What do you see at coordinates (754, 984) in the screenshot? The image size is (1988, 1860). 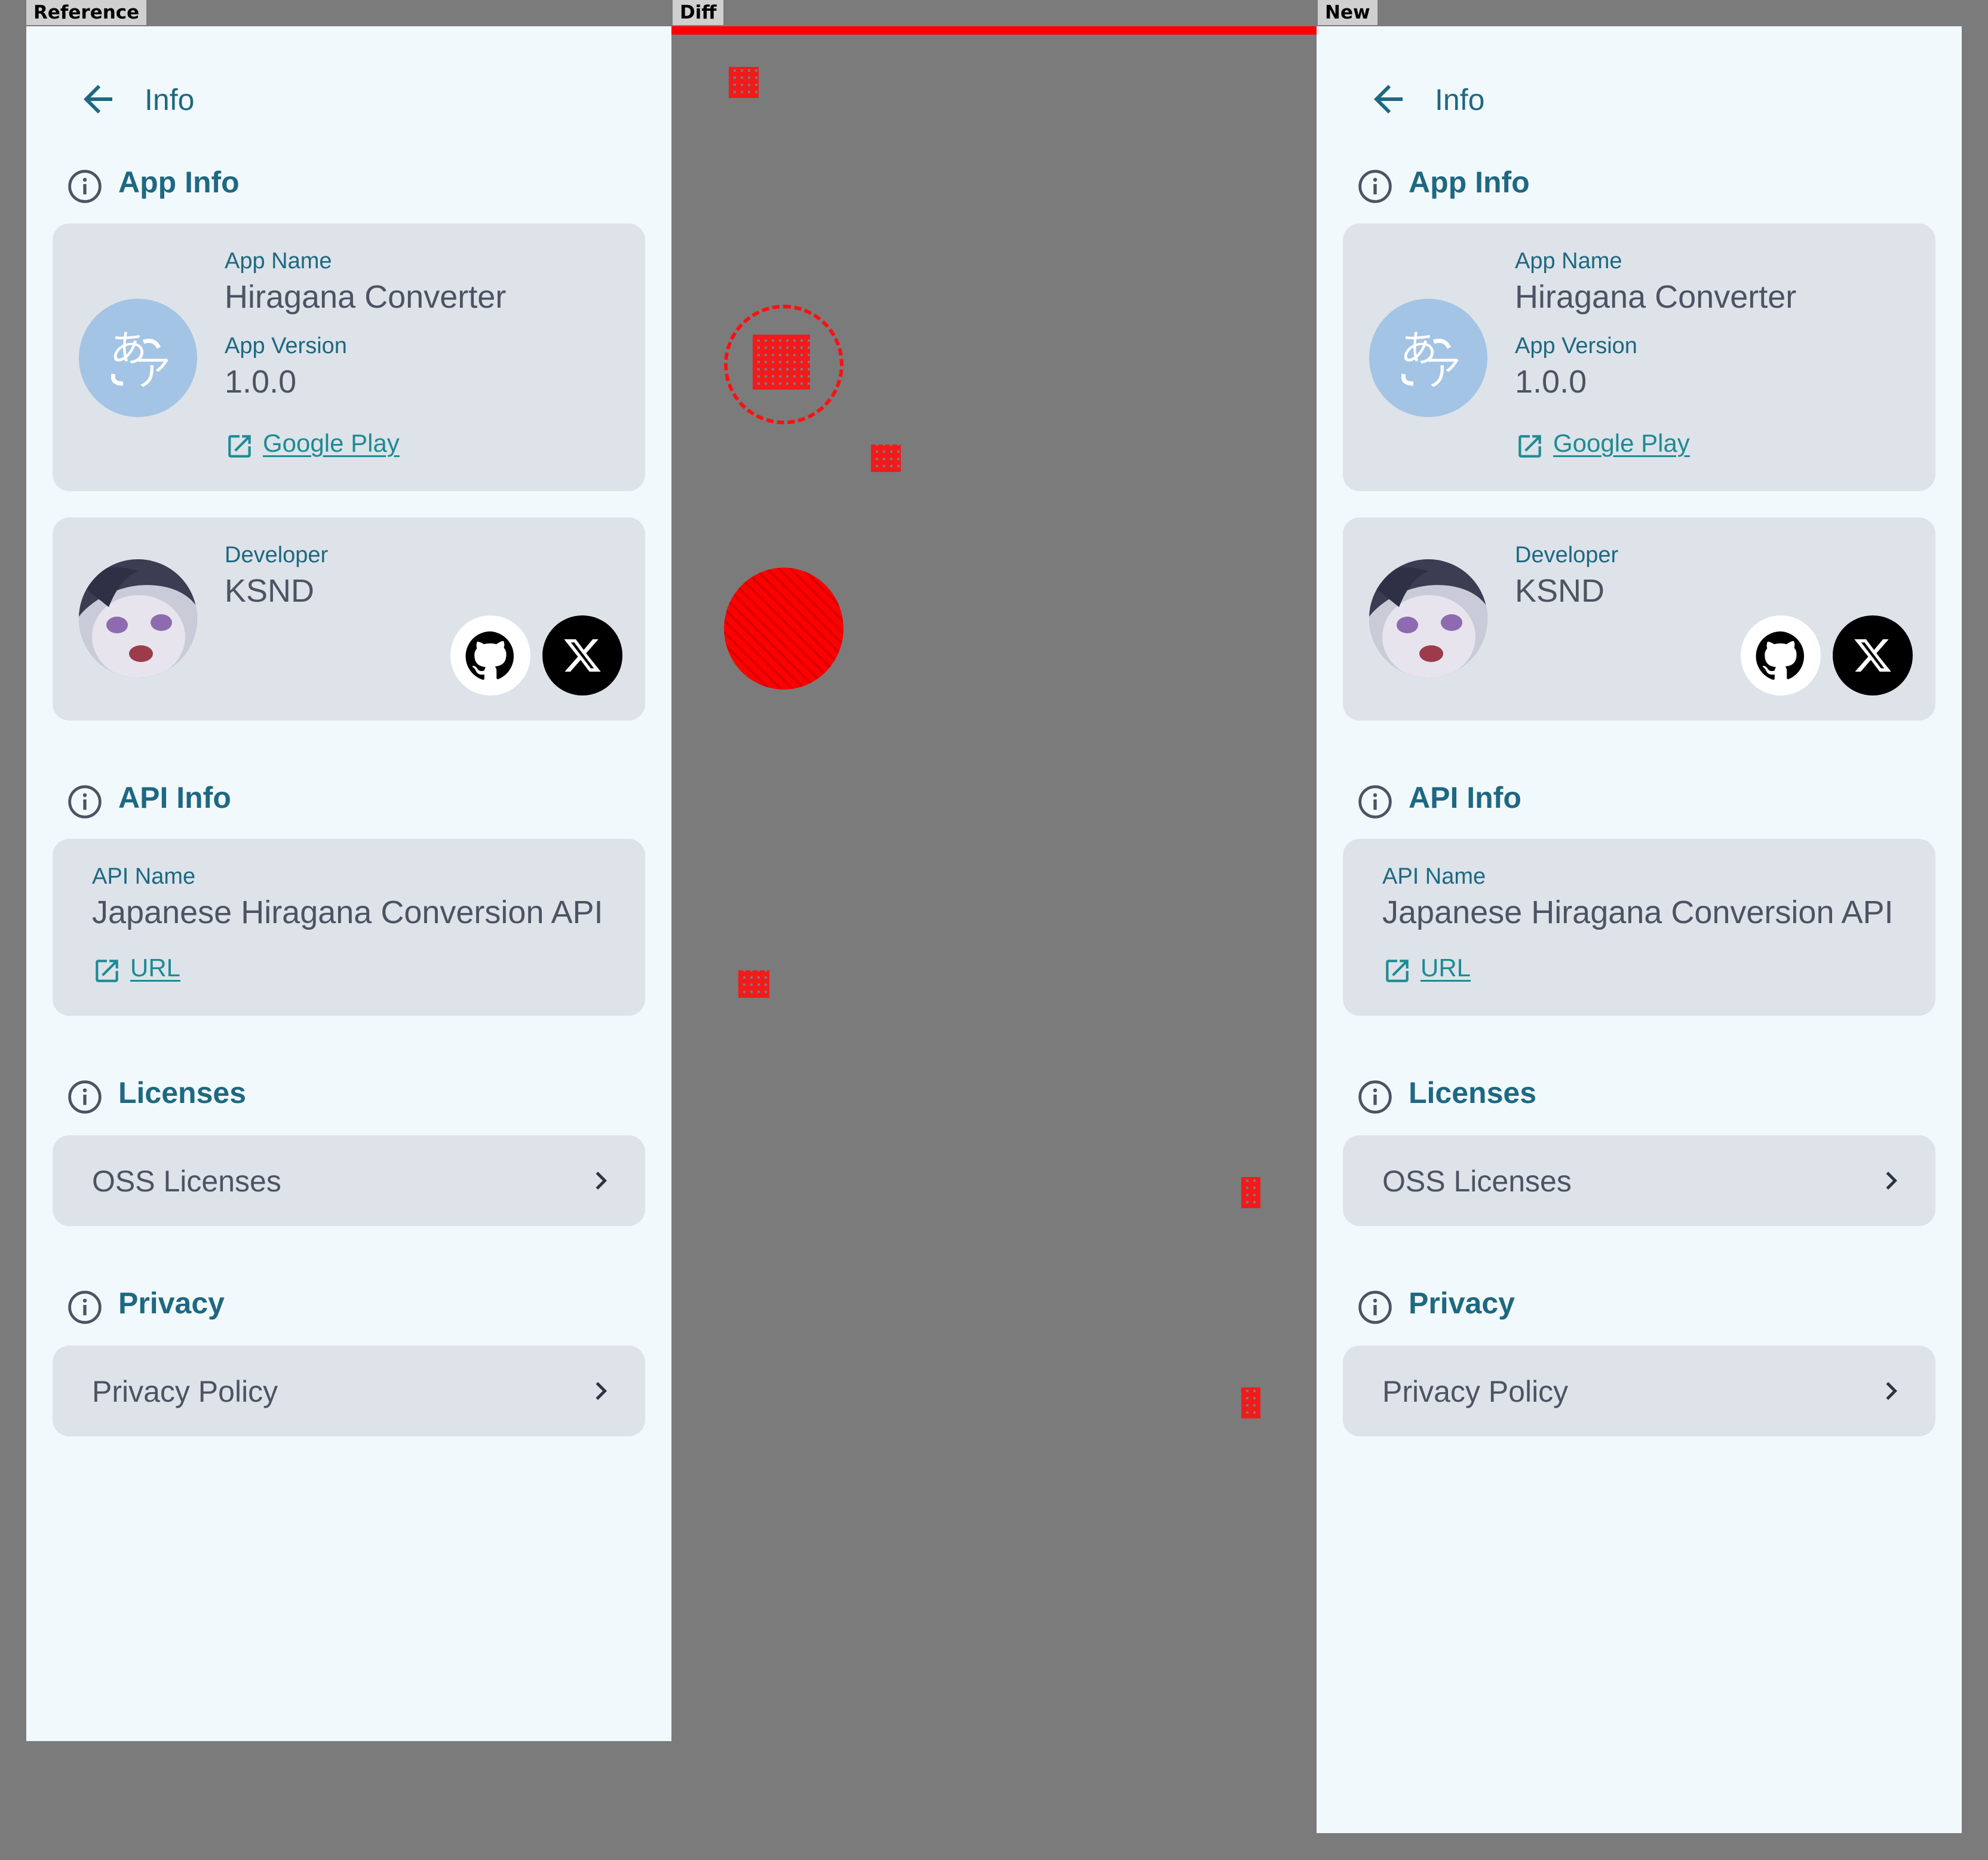 I see `diff-mark-api-link` at bounding box center [754, 984].